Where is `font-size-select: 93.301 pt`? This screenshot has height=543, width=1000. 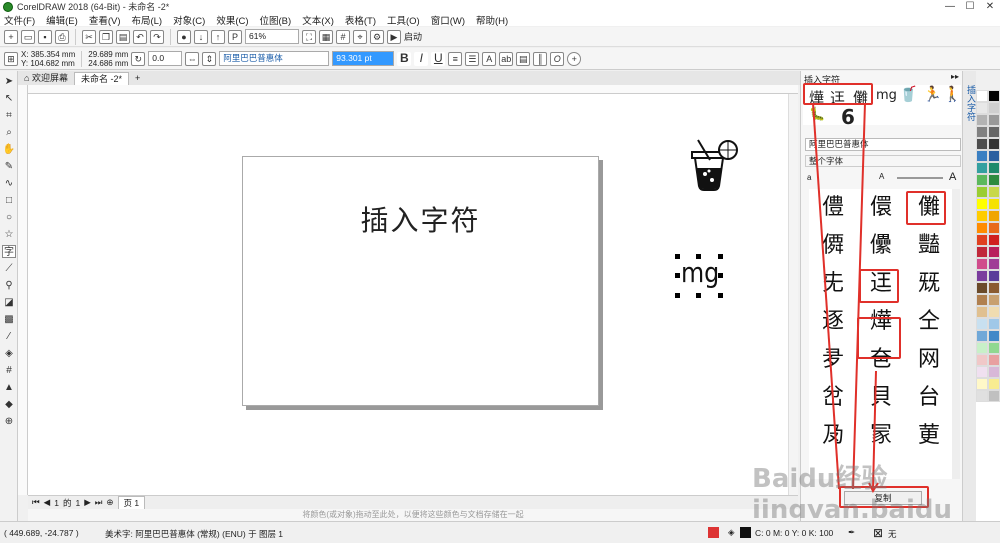 font-size-select: 93.301 pt is located at coordinates (363, 58).